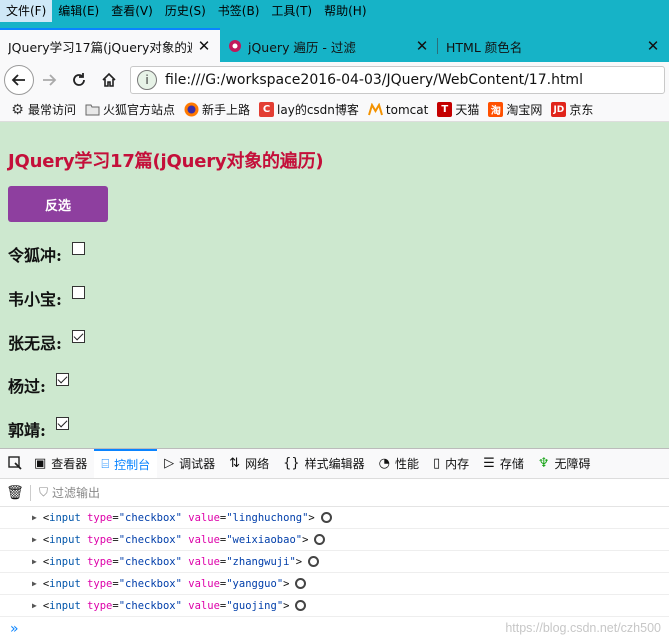 The height and width of the screenshot is (641, 669). Describe the element at coordinates (217, 109) in the screenshot. I see `bookmark-getting-started: 新手上路` at that location.